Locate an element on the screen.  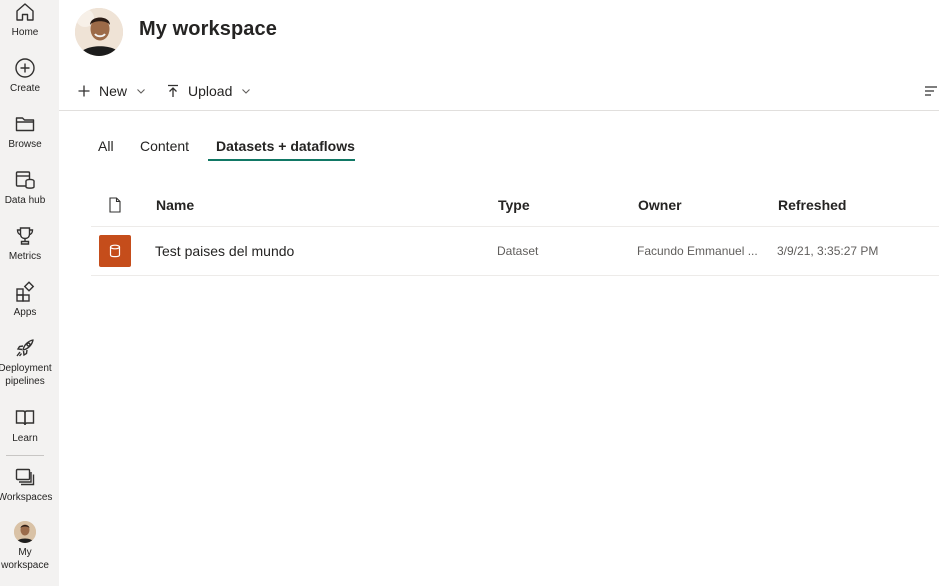
nav-apps-label: Apps is located at coordinates (25, 312).